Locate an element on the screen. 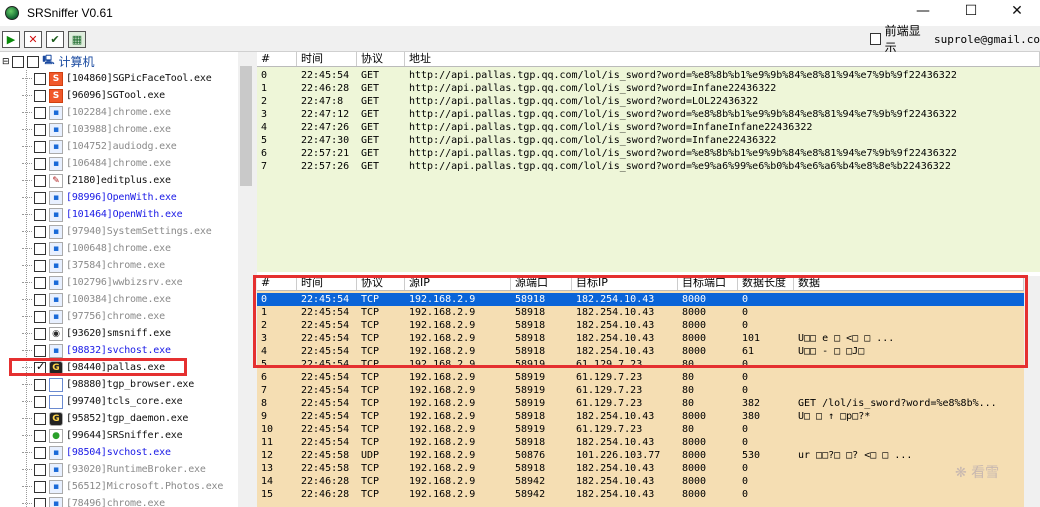 The height and width of the screenshot is (507, 1040). highlight-box-packets is located at coordinates (640, 321).